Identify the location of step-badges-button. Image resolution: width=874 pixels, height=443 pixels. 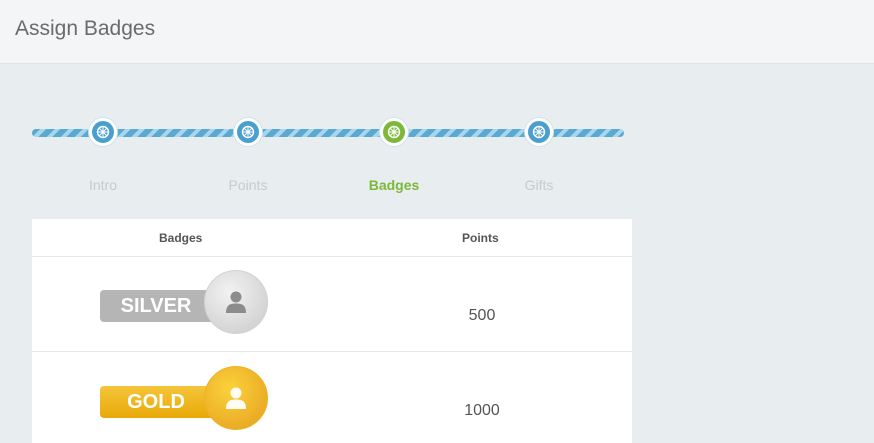
(394, 132).